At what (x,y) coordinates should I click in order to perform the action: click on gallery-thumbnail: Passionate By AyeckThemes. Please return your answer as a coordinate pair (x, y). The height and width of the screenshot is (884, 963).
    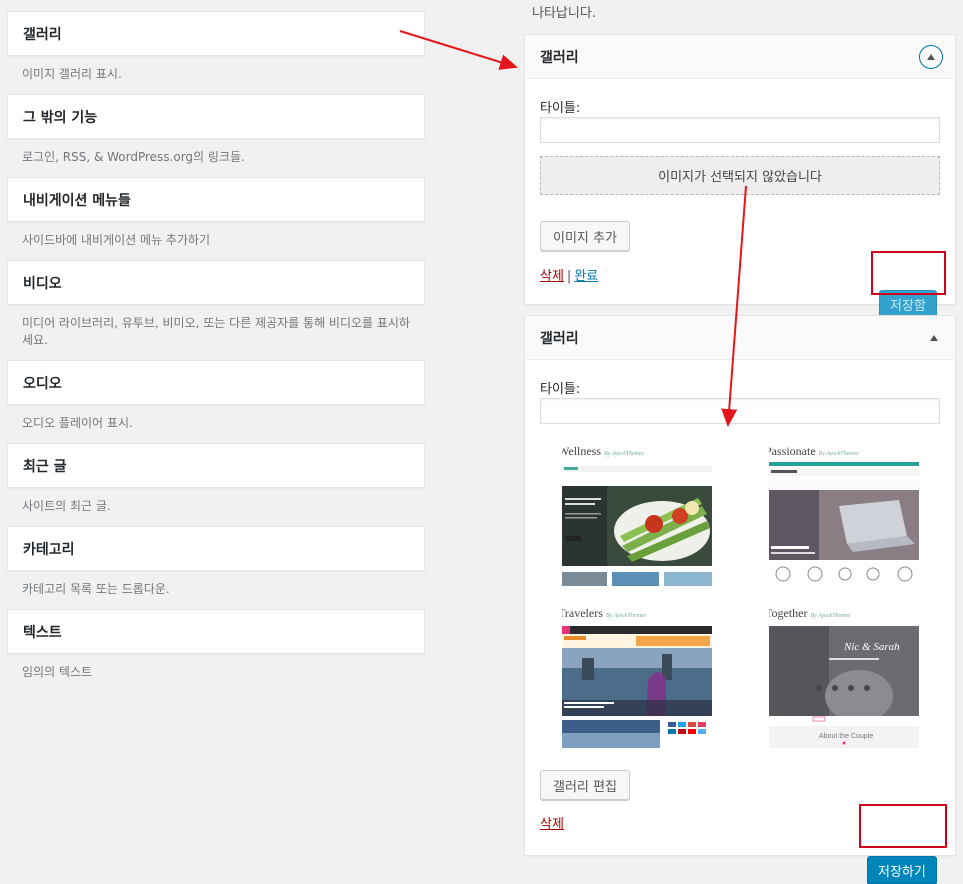
    Looking at the image, I should click on (844, 516).